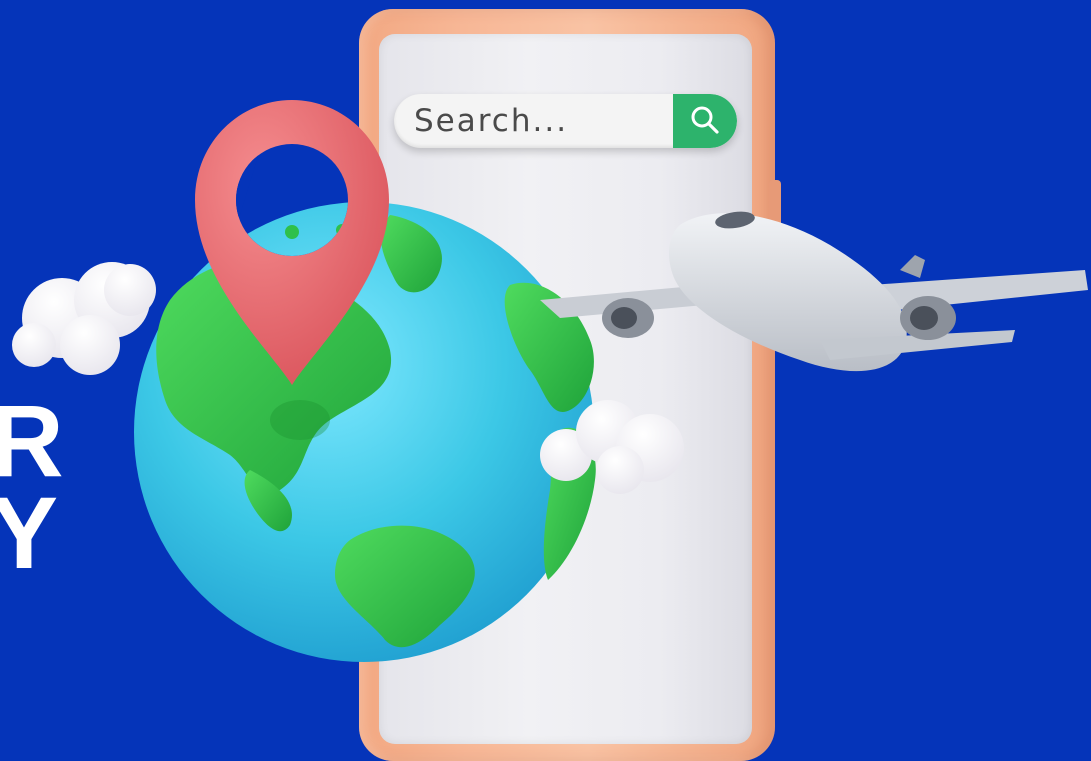 This screenshot has height=761, width=1091. What do you see at coordinates (84, 318) in the screenshot?
I see `cloud-icon` at bounding box center [84, 318].